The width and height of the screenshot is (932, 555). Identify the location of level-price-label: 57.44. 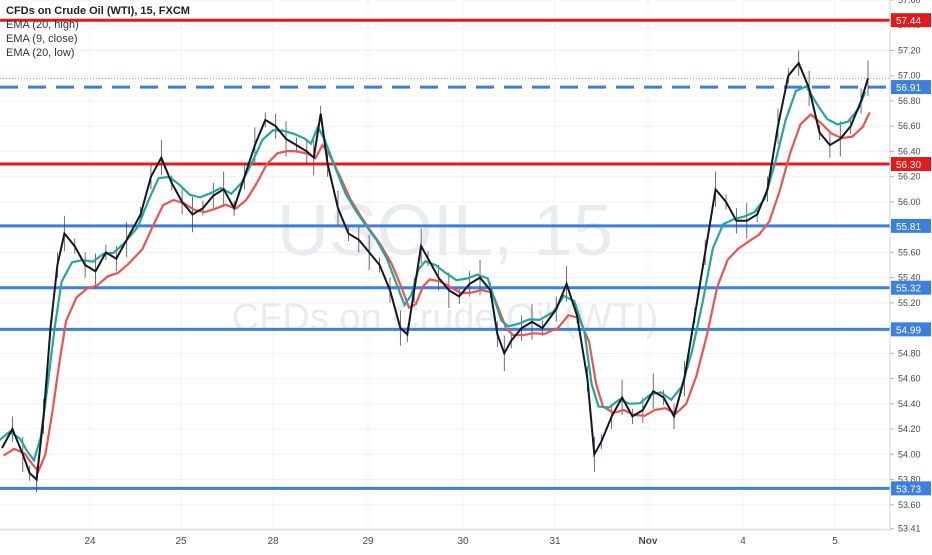
(908, 21).